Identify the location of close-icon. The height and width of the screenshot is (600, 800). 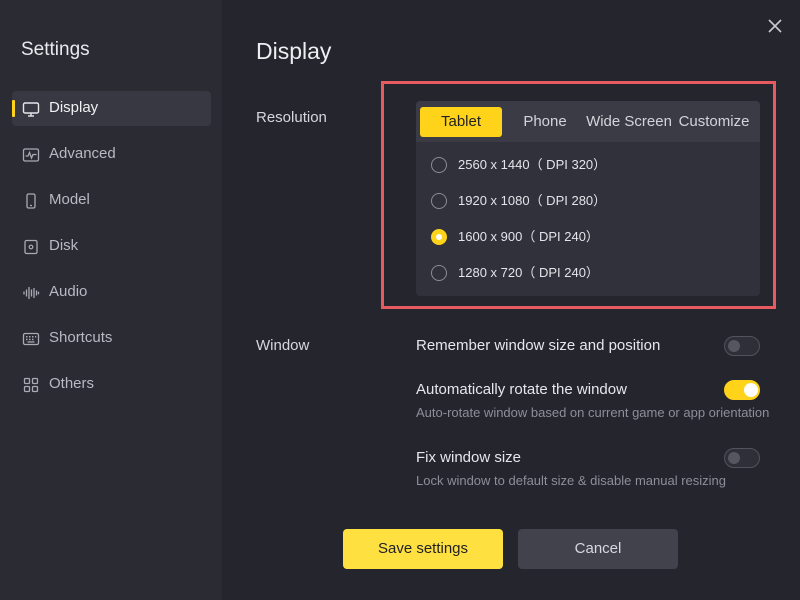
(775, 26).